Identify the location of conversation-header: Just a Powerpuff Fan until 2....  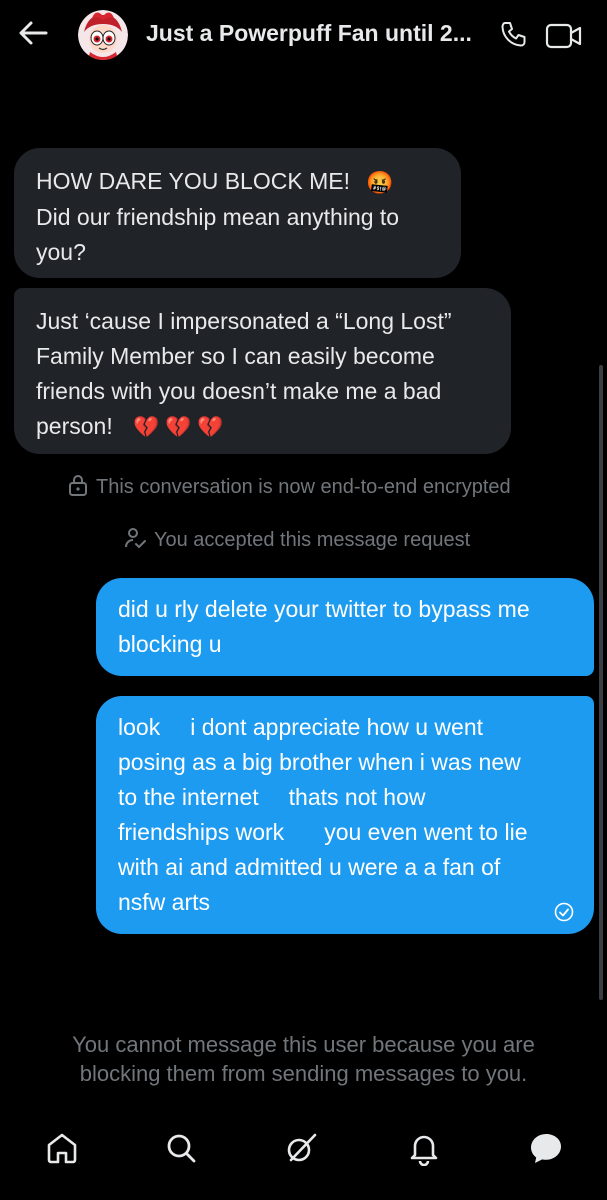
(303, 37).